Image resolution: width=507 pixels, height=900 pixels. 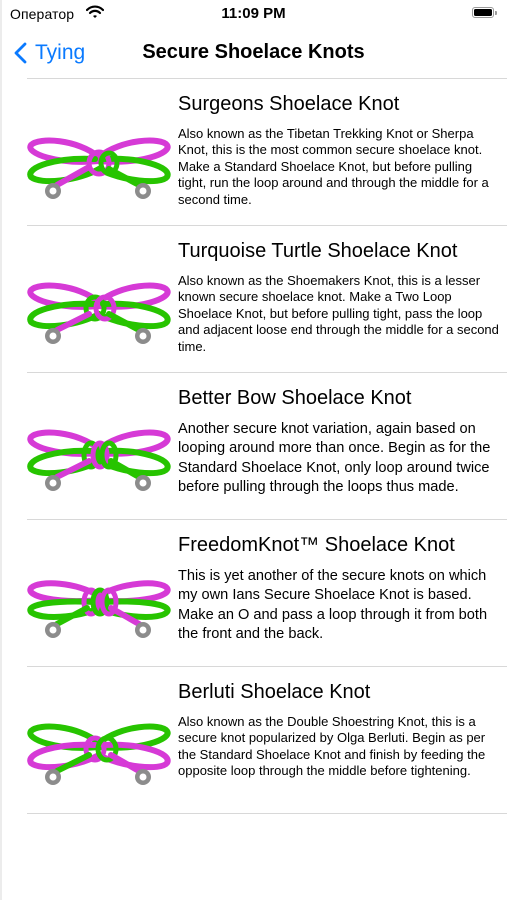 What do you see at coordinates (295, 398) in the screenshot?
I see `knot-title: Better Bow Shoelace Knot` at bounding box center [295, 398].